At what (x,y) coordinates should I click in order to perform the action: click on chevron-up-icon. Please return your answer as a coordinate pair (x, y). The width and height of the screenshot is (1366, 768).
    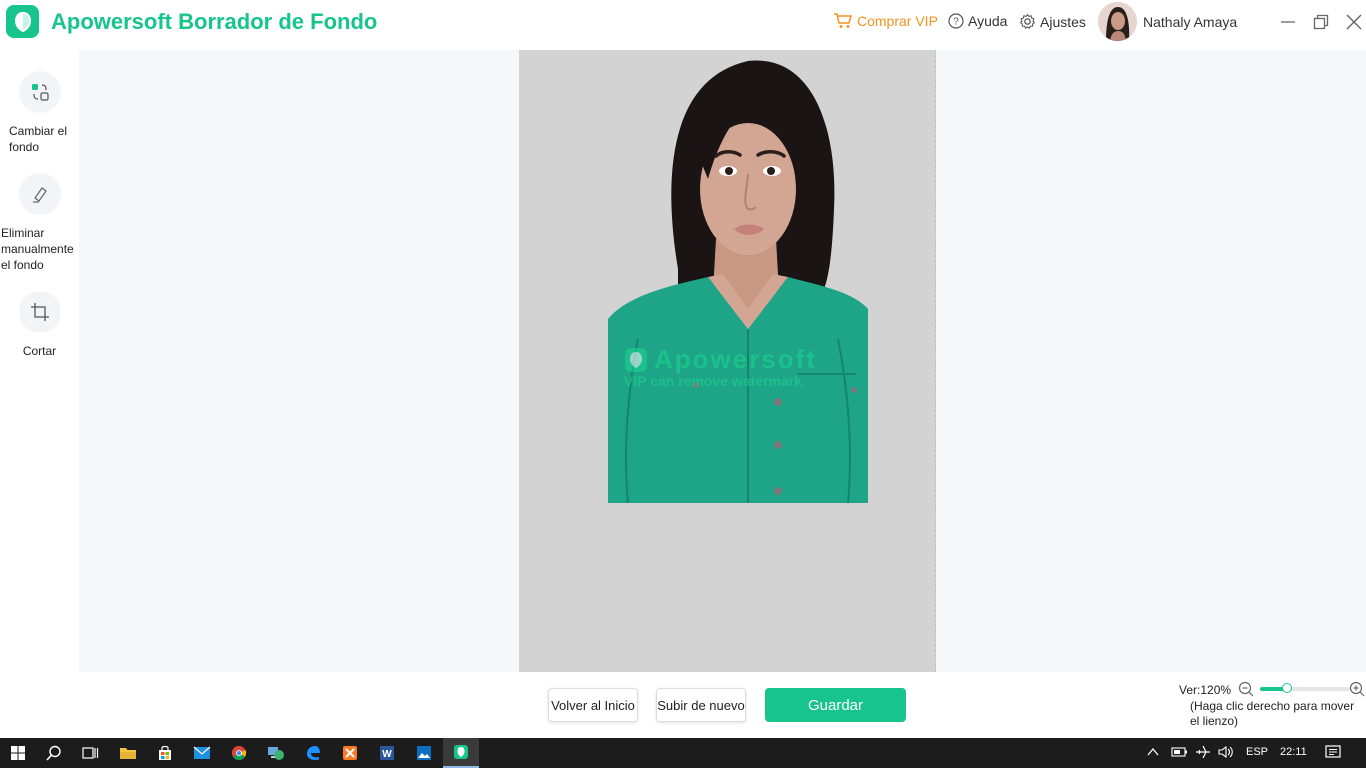
    Looking at the image, I should click on (1153, 753).